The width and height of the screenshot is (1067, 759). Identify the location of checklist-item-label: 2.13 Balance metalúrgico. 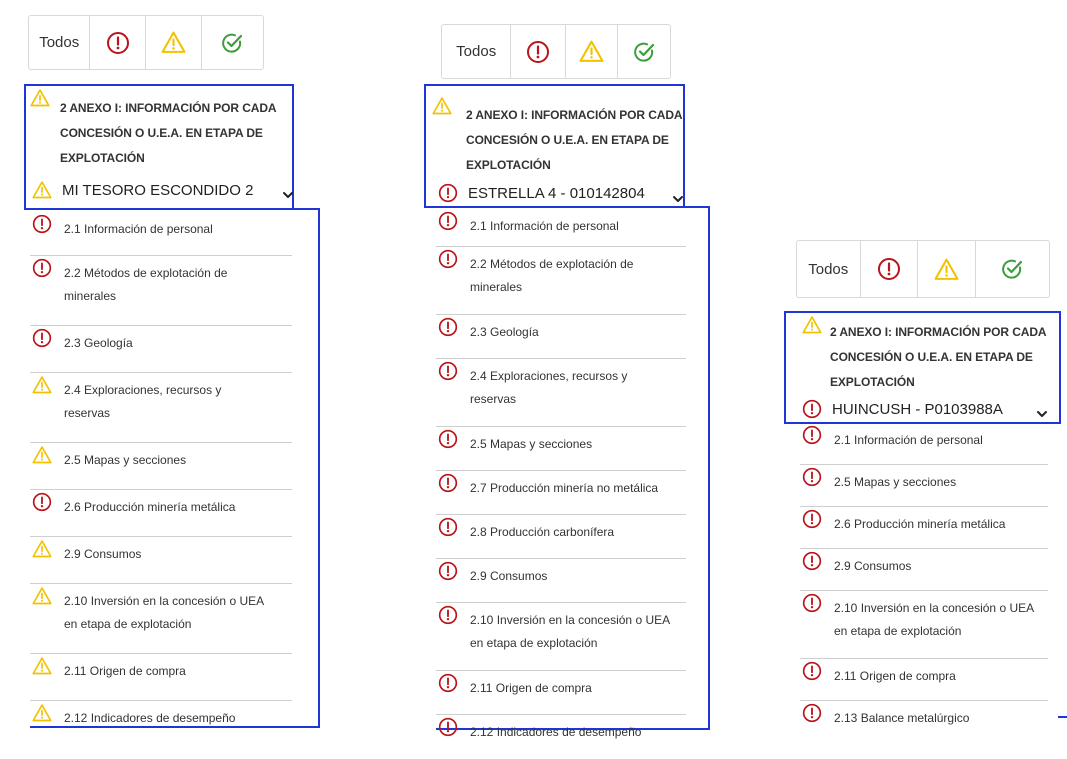
(901, 718).